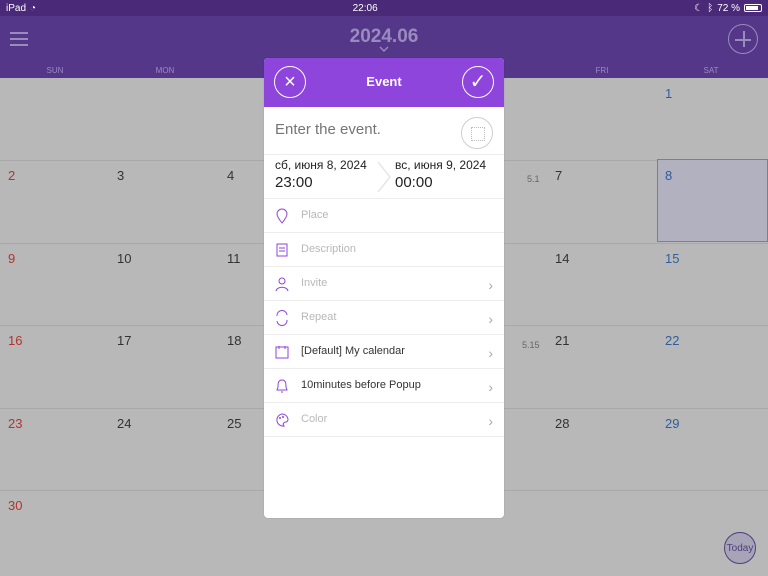 This screenshot has width=768, height=576. I want to click on confirm-button: ✓, so click(478, 82).